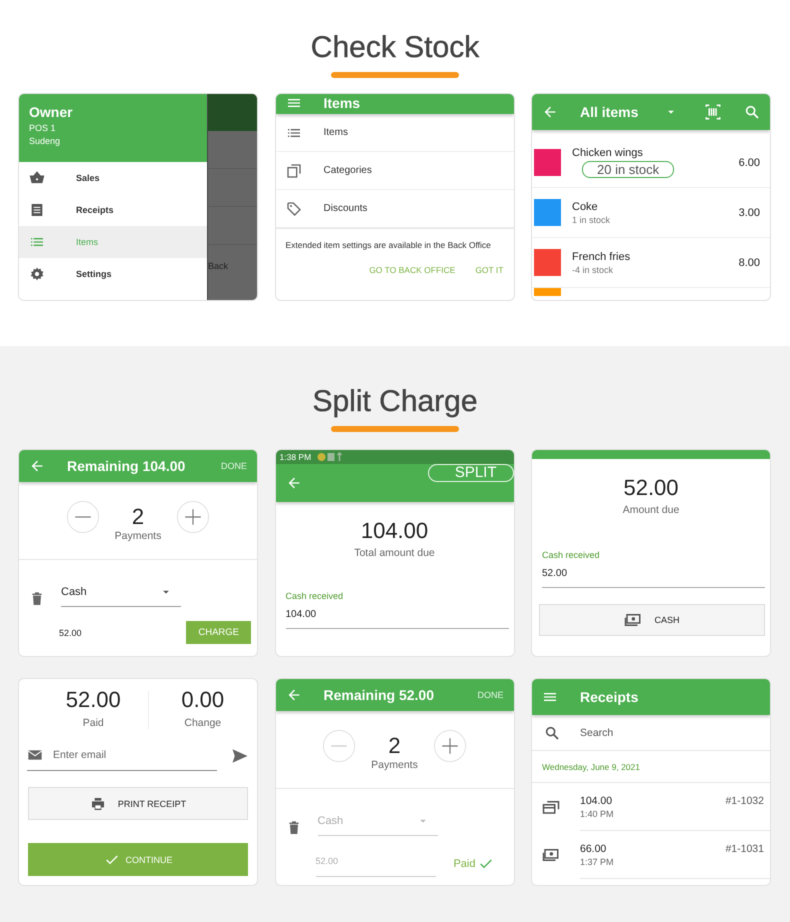 The image size is (790, 922). I want to click on receipt-icon, so click(37, 210).